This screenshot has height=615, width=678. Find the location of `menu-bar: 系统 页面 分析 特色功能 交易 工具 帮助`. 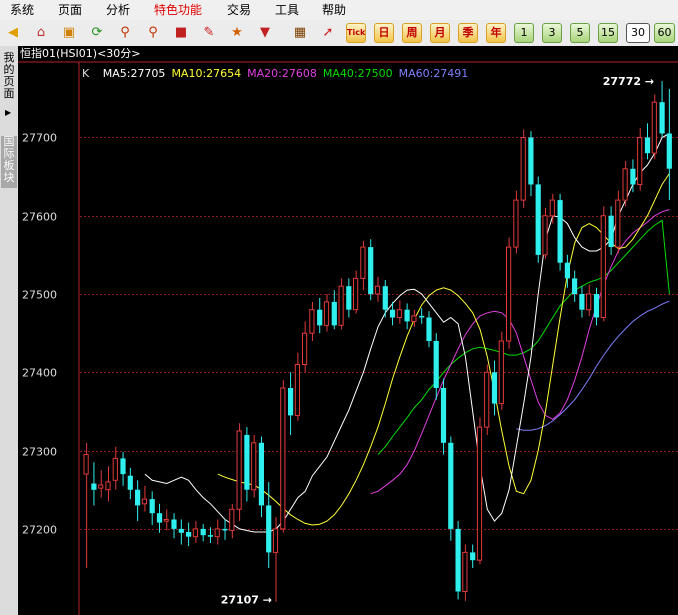

menu-bar: 系统 页面 分析 特色功能 交易 工具 帮助 is located at coordinates (339, 10).